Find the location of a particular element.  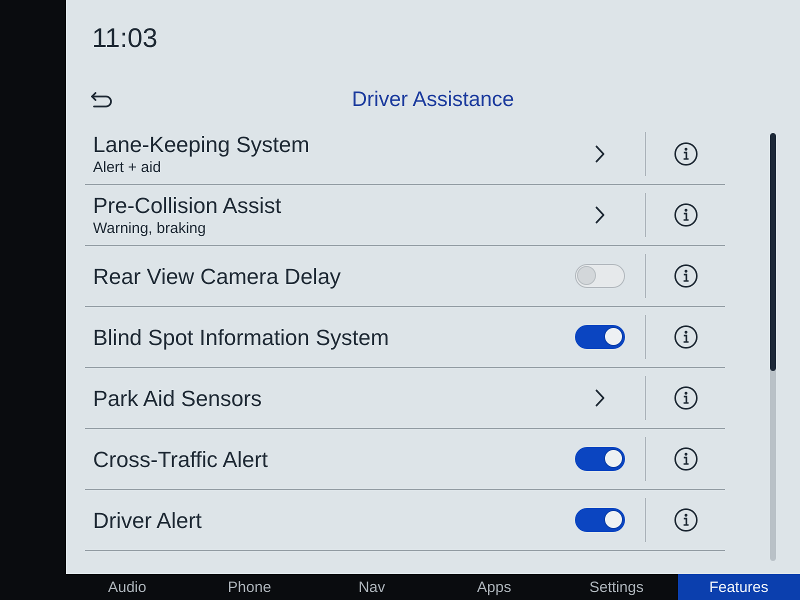

nav-tab: Nav is located at coordinates (371, 587).